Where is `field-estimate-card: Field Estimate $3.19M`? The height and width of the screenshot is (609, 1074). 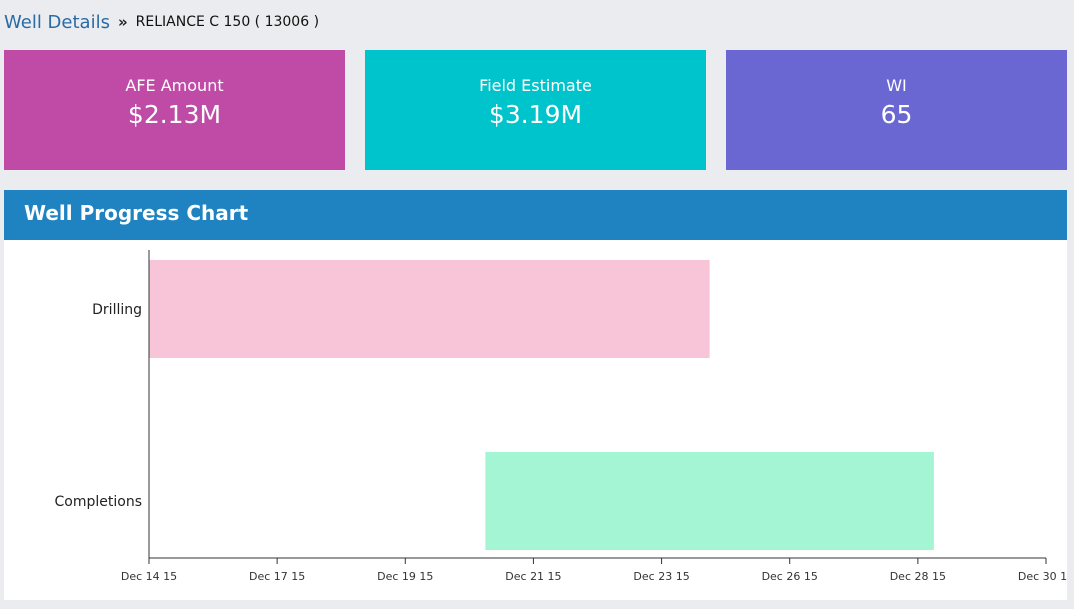
field-estimate-card: Field Estimate $3.19M is located at coordinates (535, 110).